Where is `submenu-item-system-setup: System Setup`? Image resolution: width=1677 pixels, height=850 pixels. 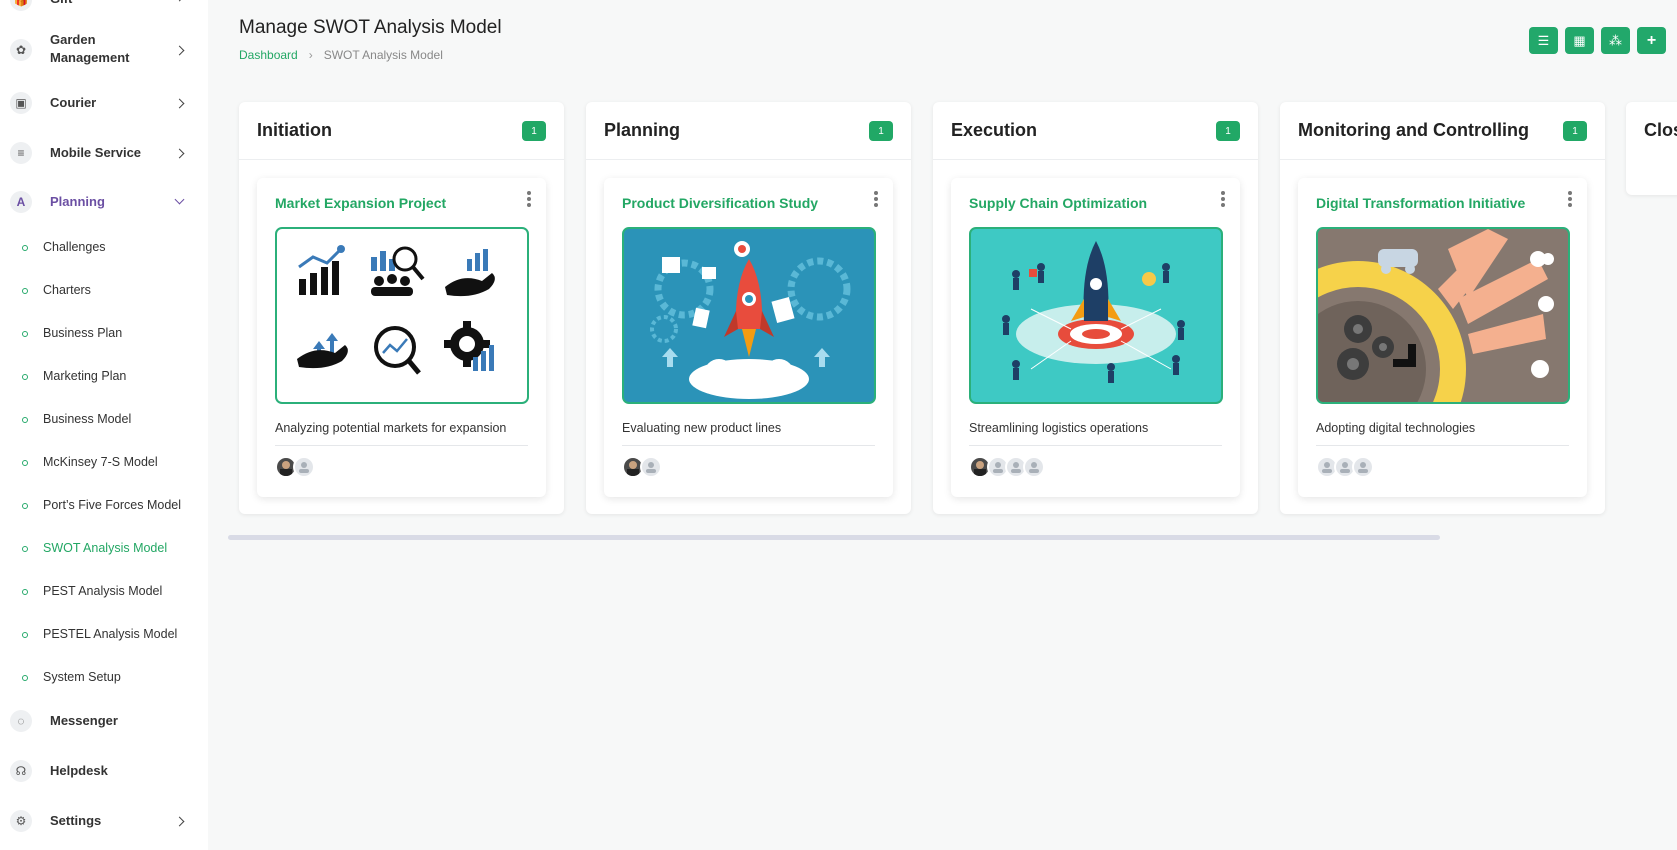 submenu-item-system-setup: System Setup is located at coordinates (104, 678).